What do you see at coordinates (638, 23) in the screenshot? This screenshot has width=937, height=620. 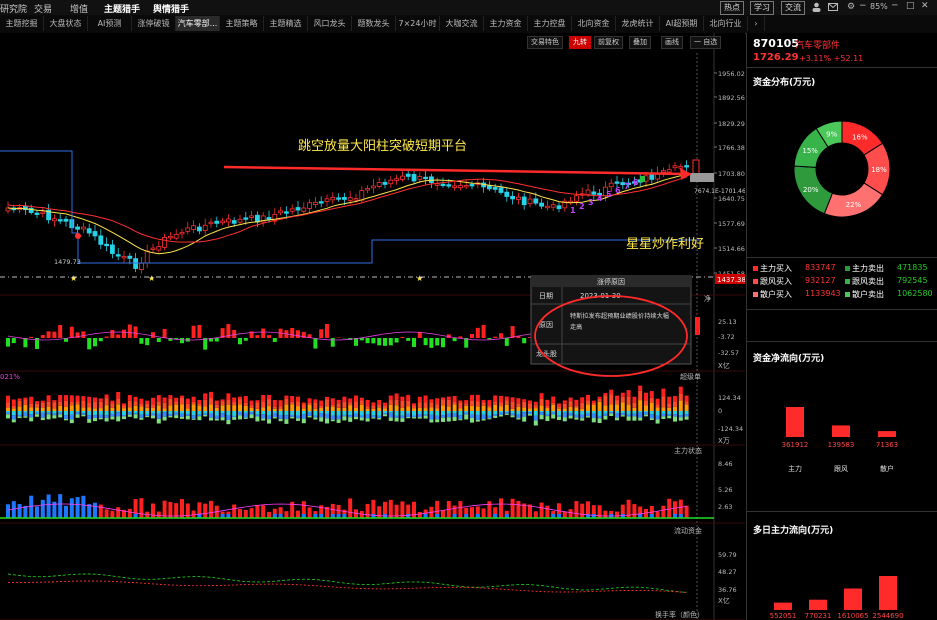 I see `tab-14: 龙虎统计` at bounding box center [638, 23].